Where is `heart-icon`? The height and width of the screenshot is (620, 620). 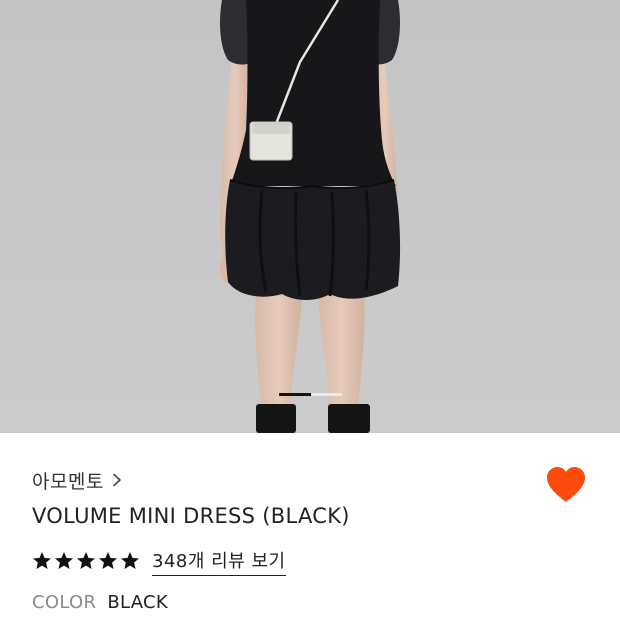 heart-icon is located at coordinates (566, 485).